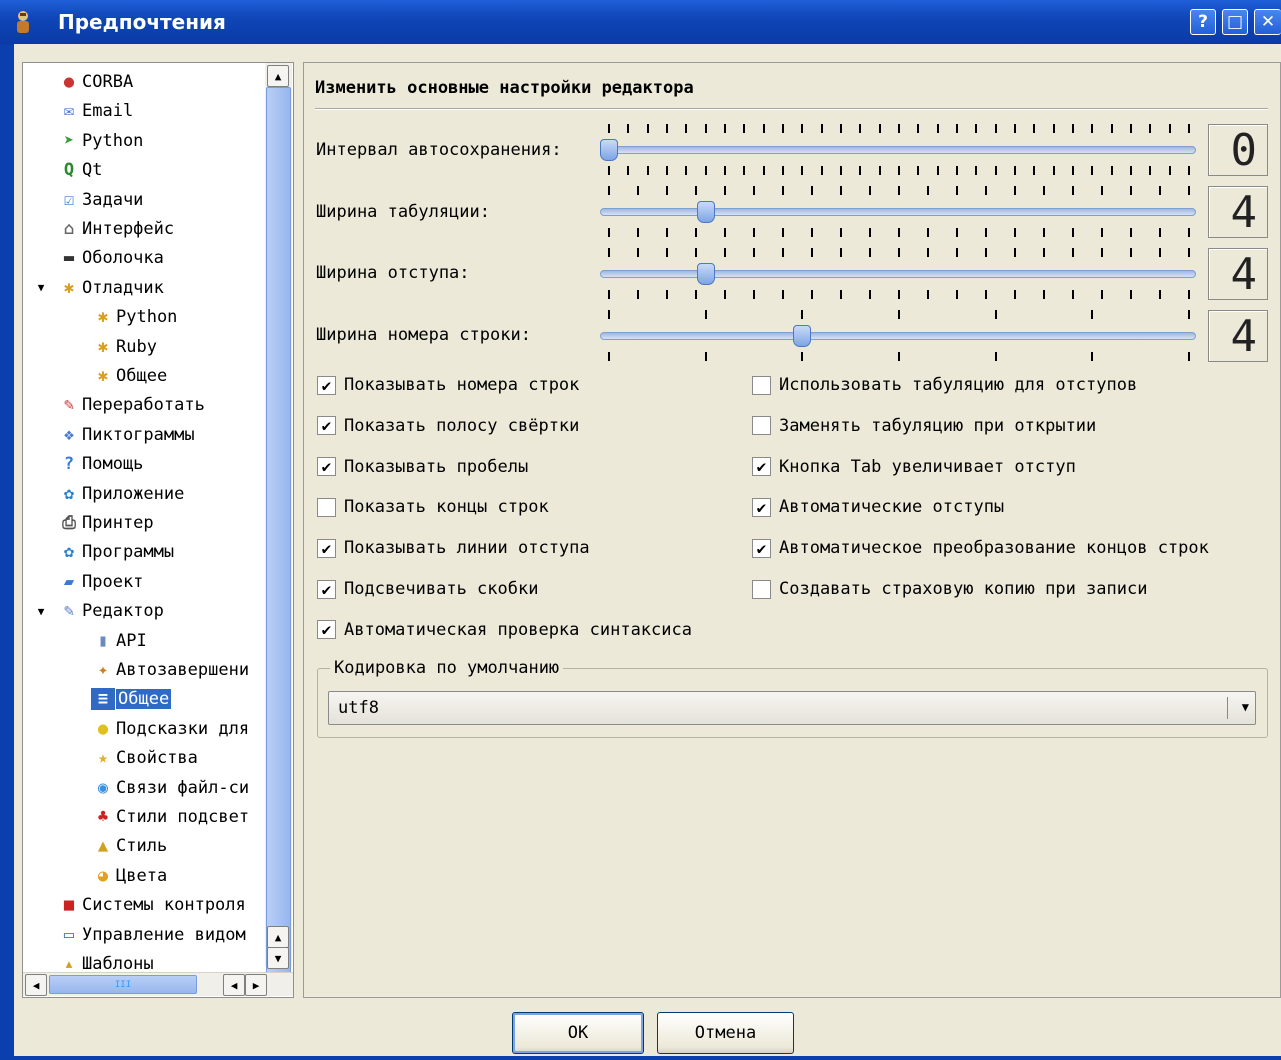  I want to click on tree-item-debugger-ruby: ✱ Ruby, so click(124, 347).